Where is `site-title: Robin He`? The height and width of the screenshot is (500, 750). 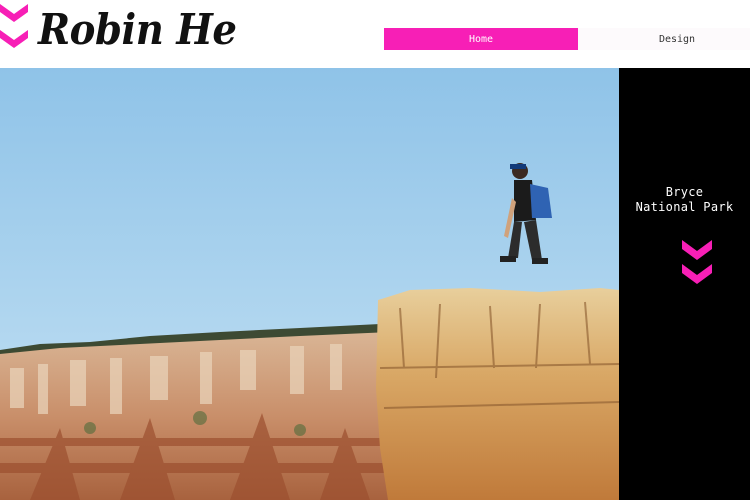
site-title: Robin He is located at coordinates (137, 30).